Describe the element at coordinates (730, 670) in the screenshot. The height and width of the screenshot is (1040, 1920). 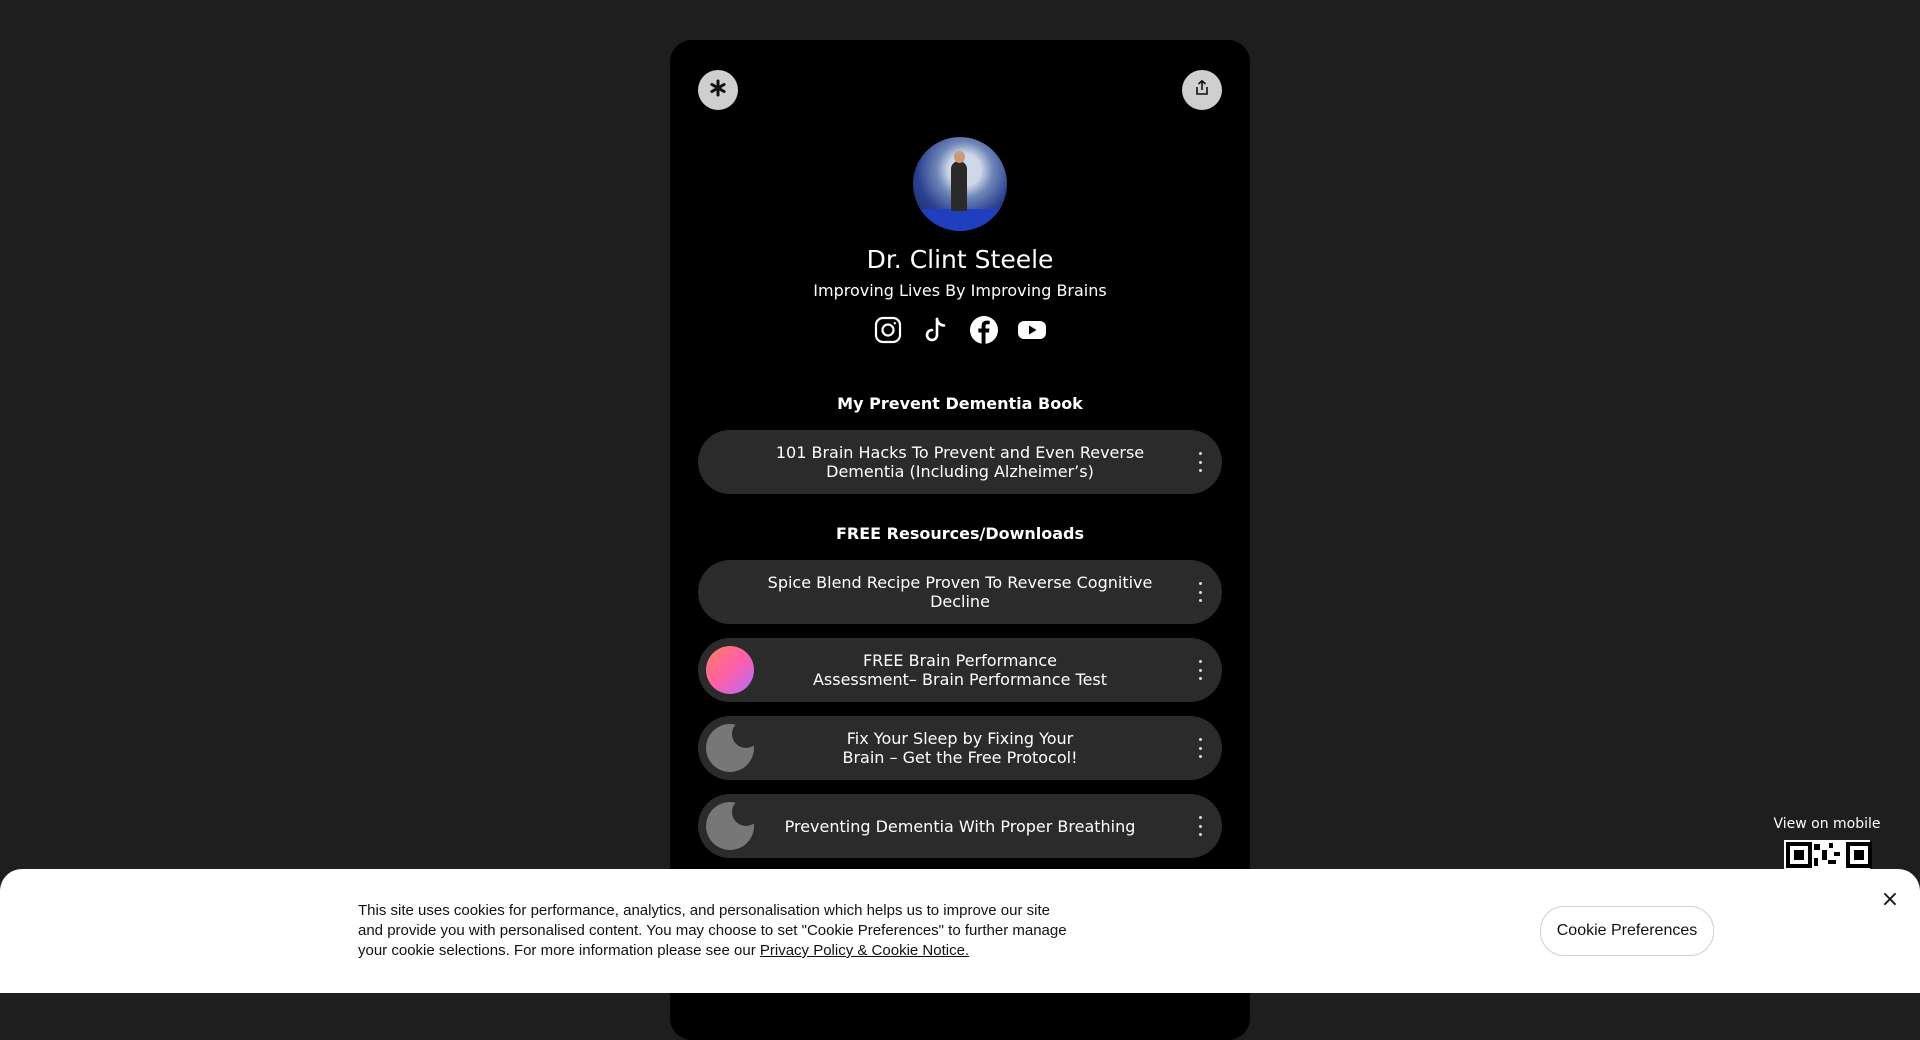
I see `brain-assessment-thumbnail` at that location.